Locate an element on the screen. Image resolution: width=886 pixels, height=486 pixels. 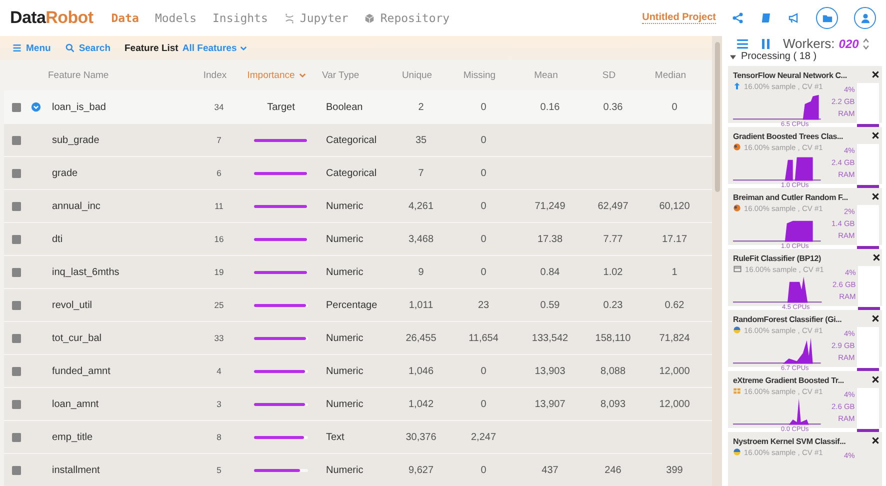
table-cell-text: Categorical is located at coordinates (352, 173).